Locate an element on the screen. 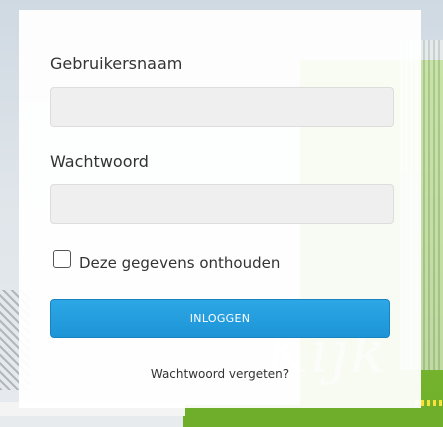  remember-me-label: Deze gegevens onthouden is located at coordinates (179, 263).